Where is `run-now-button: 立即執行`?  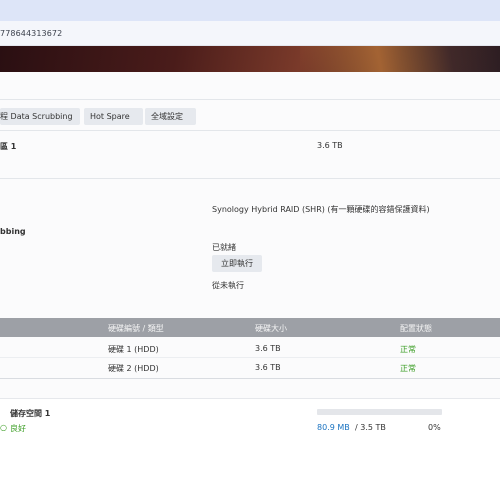 run-now-button: 立即執行 is located at coordinates (237, 263).